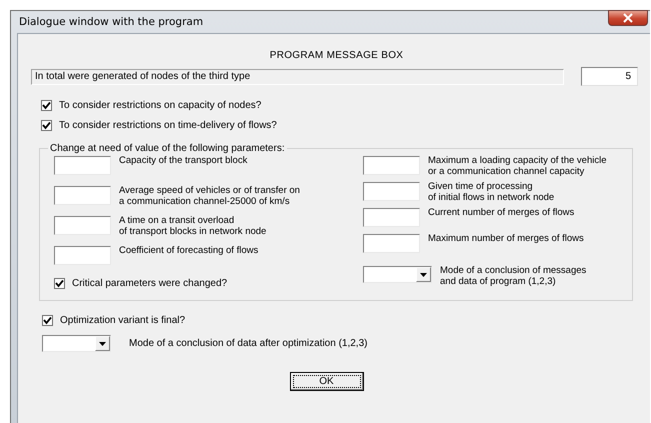 Image resolution: width=651 pixels, height=423 pixels. Describe the element at coordinates (513, 276) in the screenshot. I see `dropdown-label: Mode of a conclusion of messages and data of program (1,2,3)` at that location.